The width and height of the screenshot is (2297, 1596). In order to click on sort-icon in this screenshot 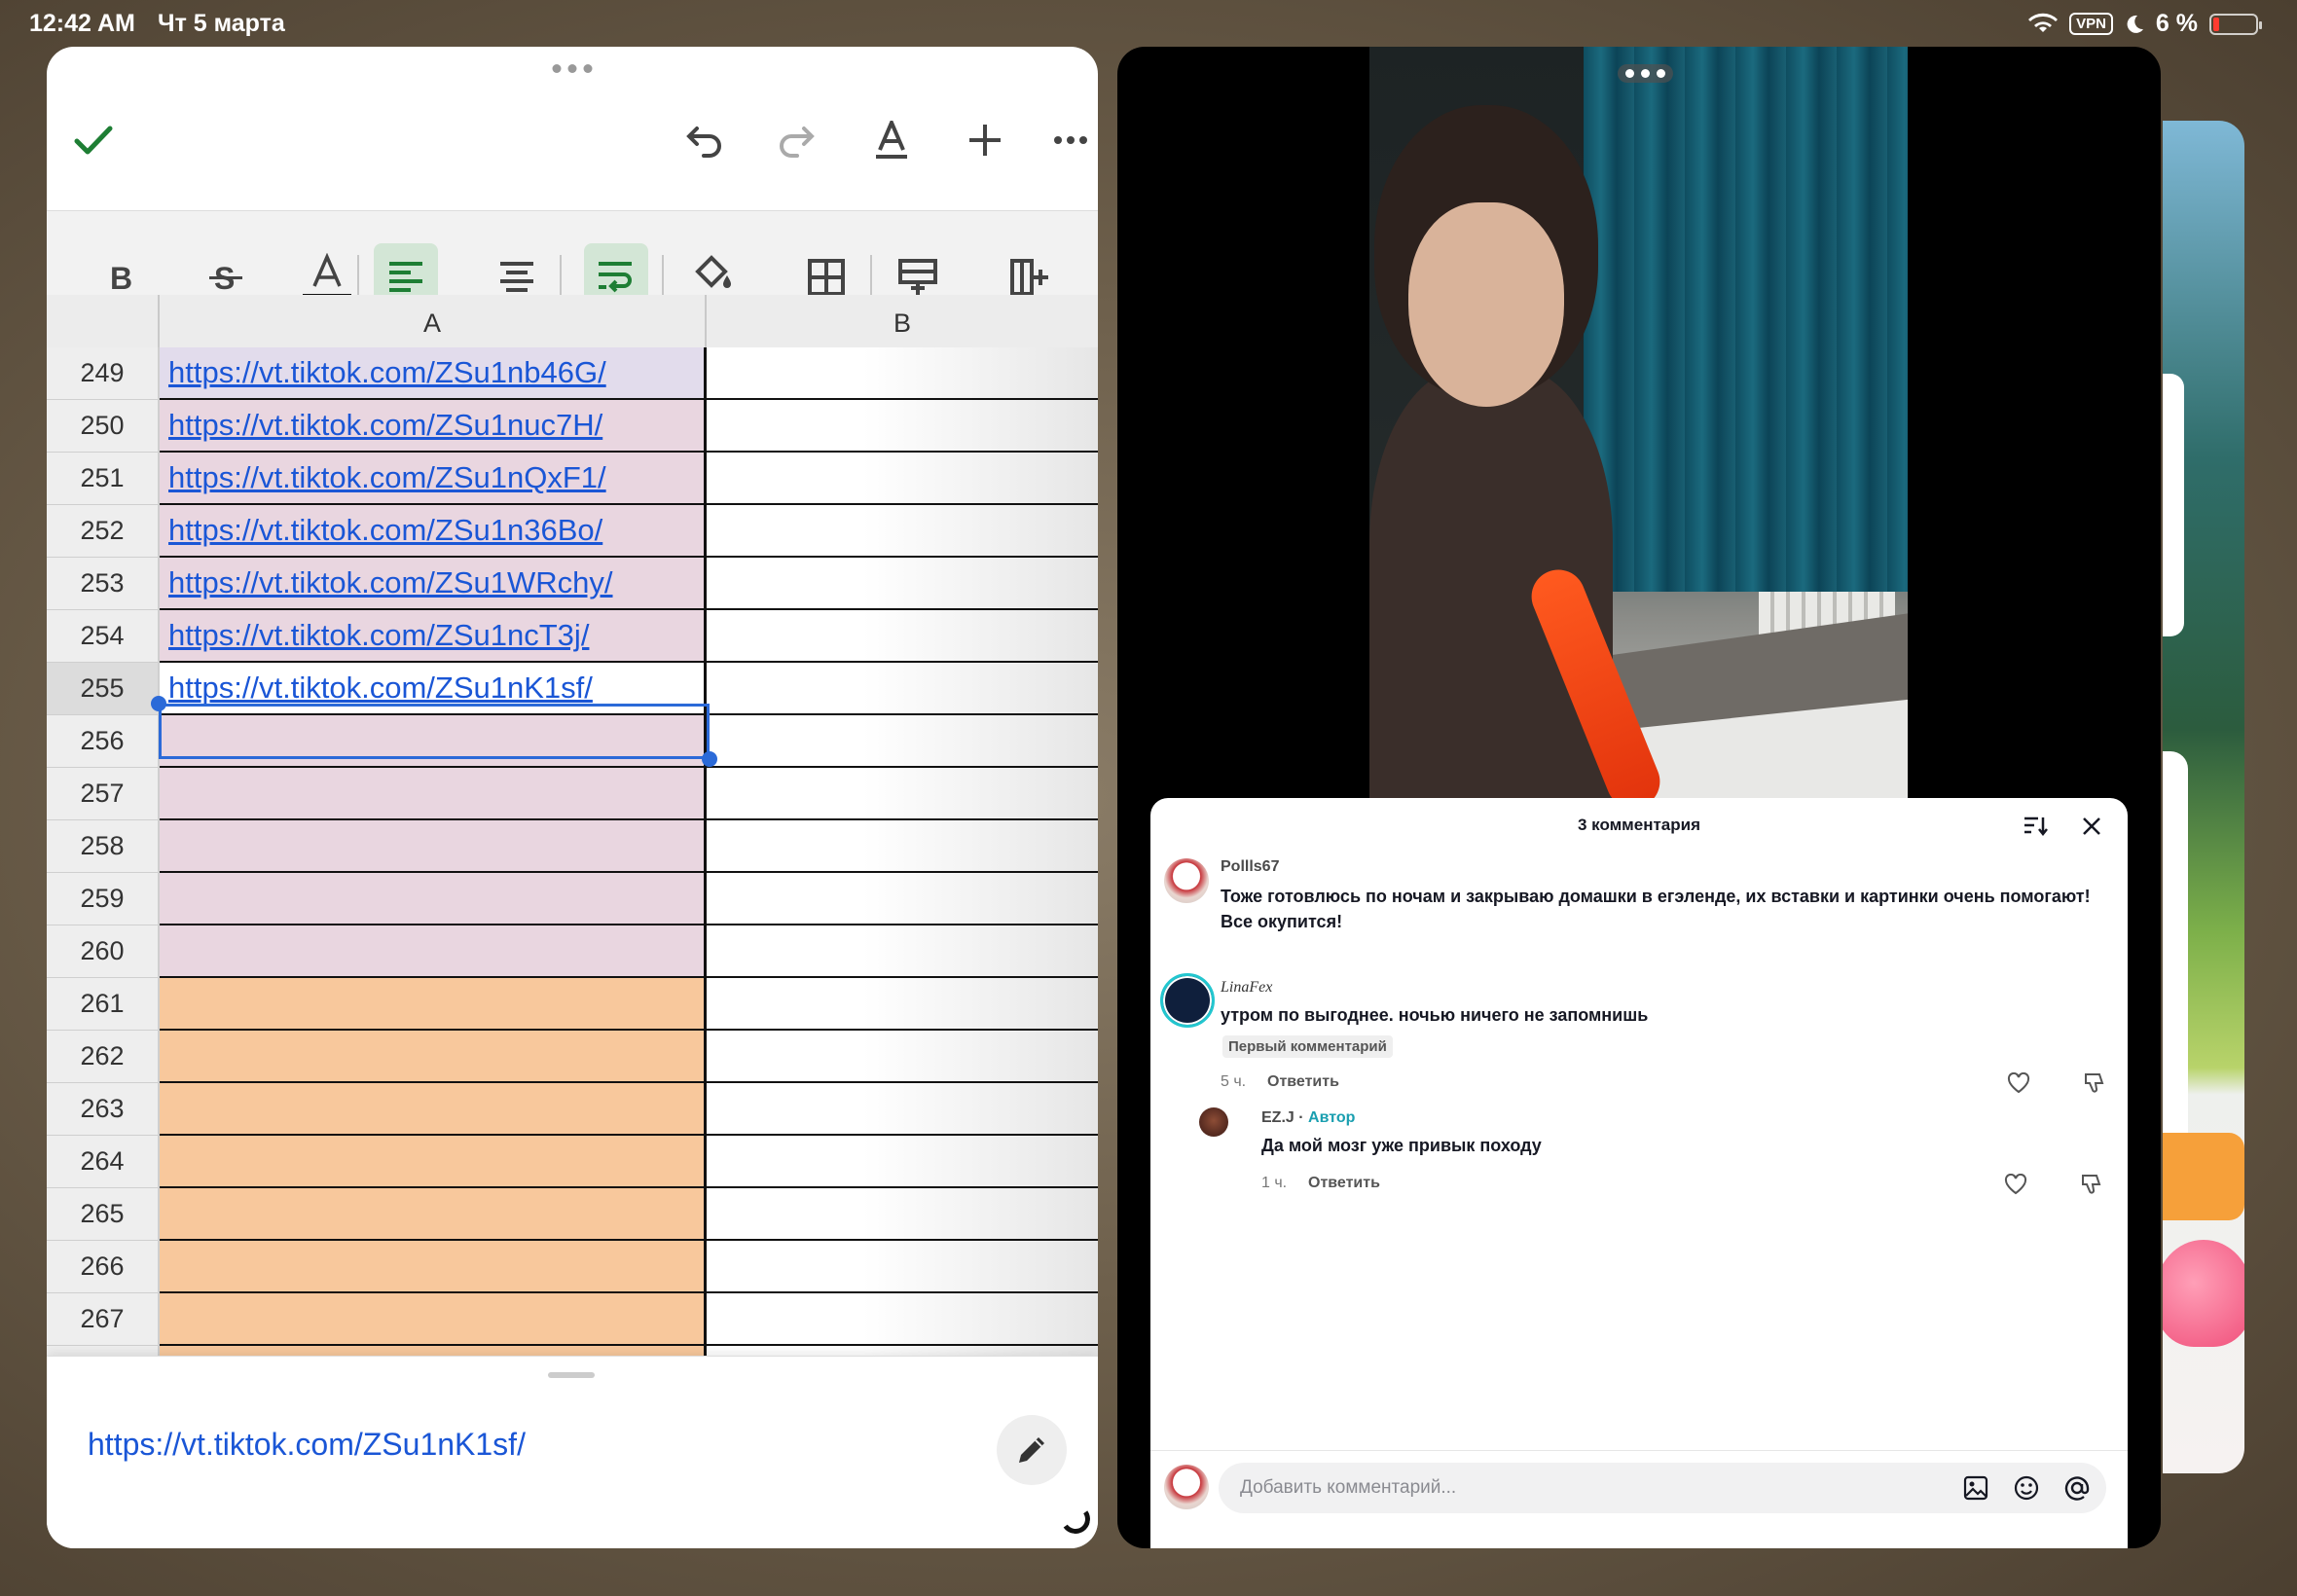, I will do `click(2035, 826)`.